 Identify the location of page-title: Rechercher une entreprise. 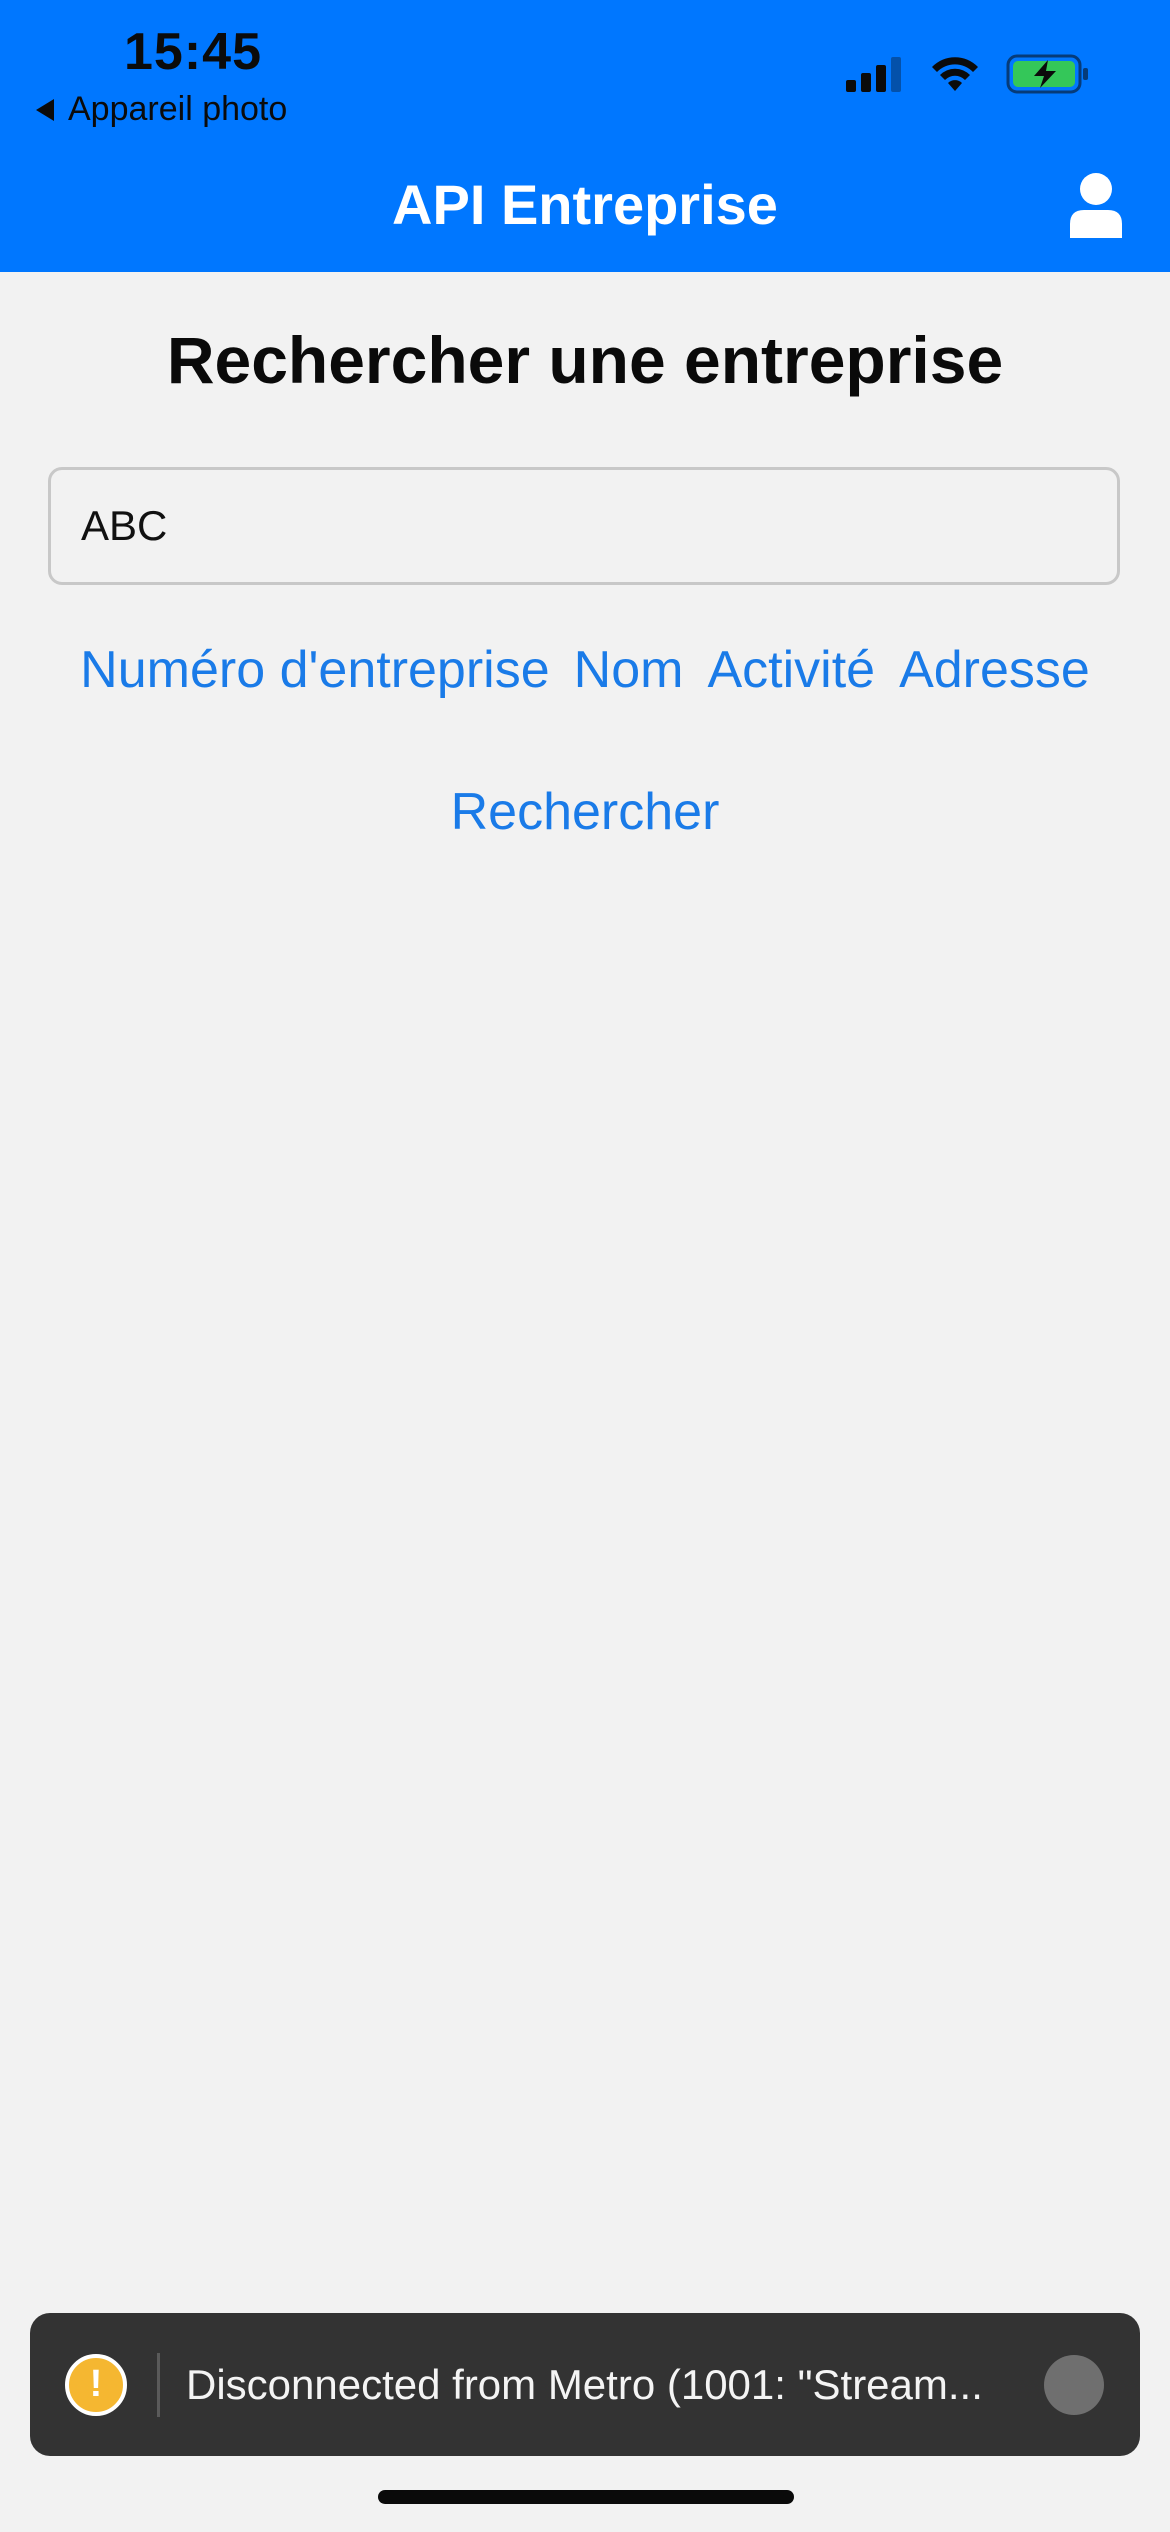
(585, 360).